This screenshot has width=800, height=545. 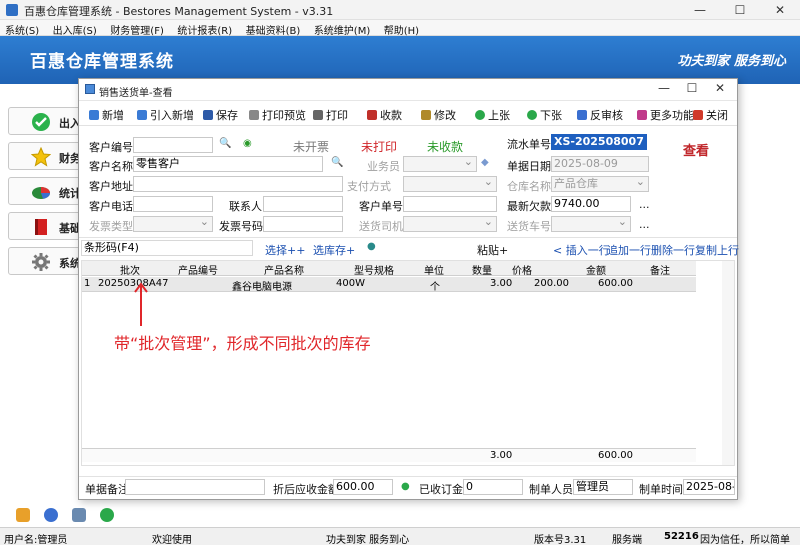 What do you see at coordinates (50, 226) in the screenshot?
I see `sidebar-item-basic: 基础资` at bounding box center [50, 226].